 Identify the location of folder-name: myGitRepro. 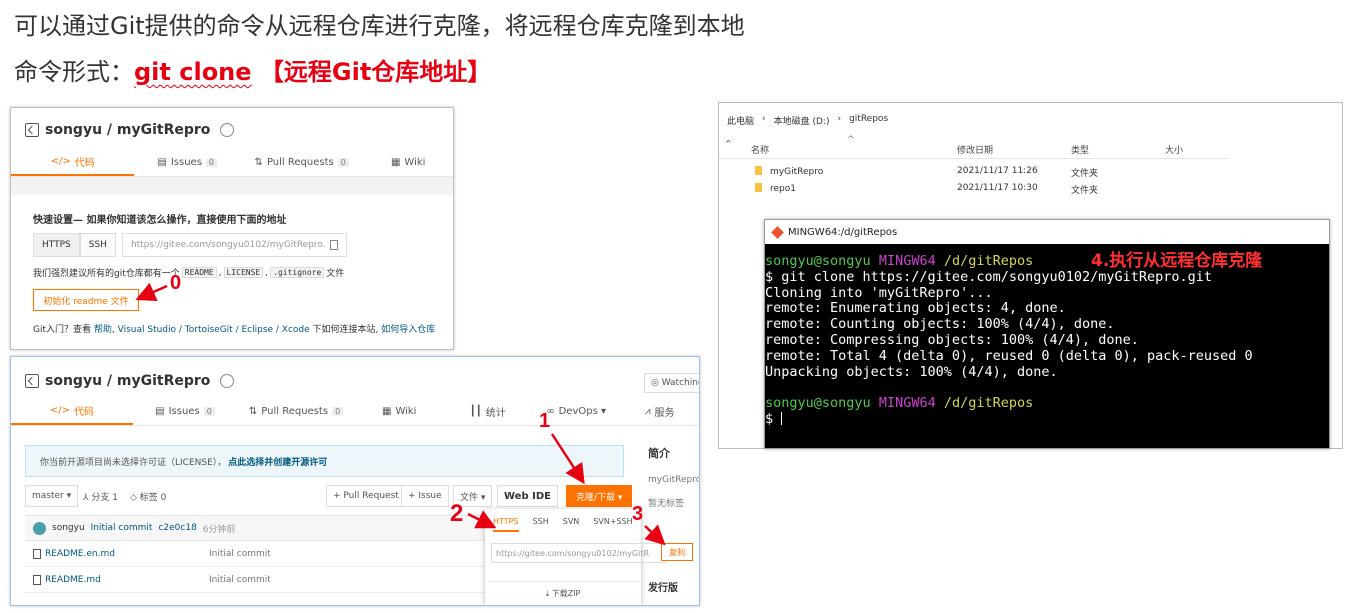
(796, 172).